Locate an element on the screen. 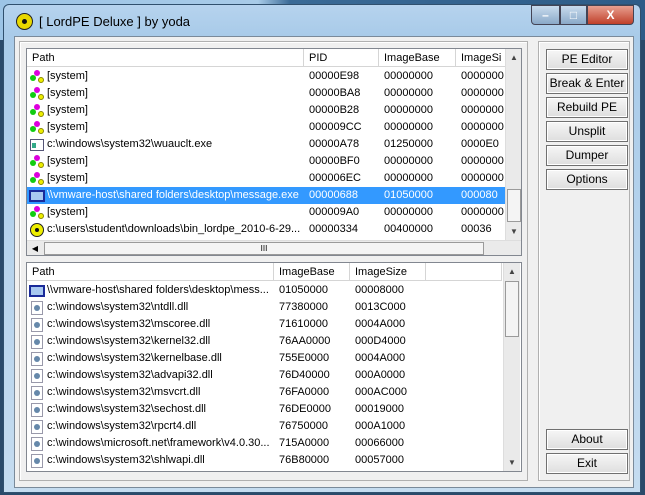 The width and height of the screenshot is (645, 495). column-header-imagesize: ImageSi is located at coordinates (481, 58).